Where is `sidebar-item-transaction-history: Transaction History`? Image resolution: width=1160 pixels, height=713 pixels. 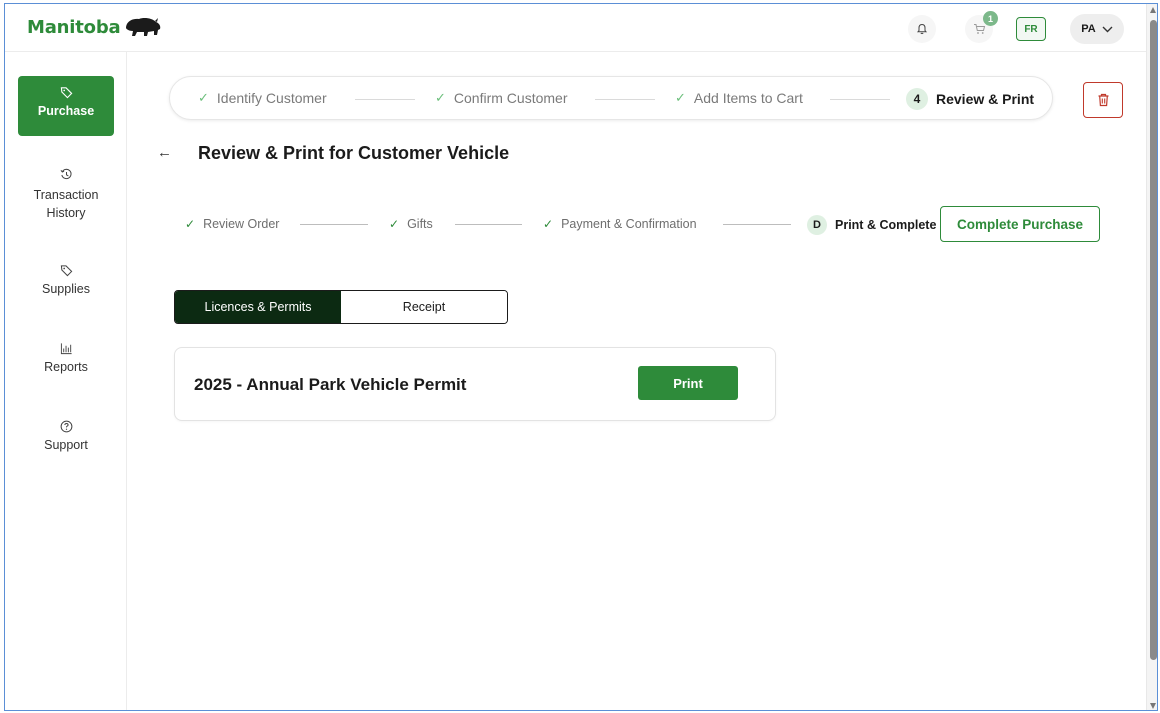 sidebar-item-transaction-history: Transaction History is located at coordinates (66, 191).